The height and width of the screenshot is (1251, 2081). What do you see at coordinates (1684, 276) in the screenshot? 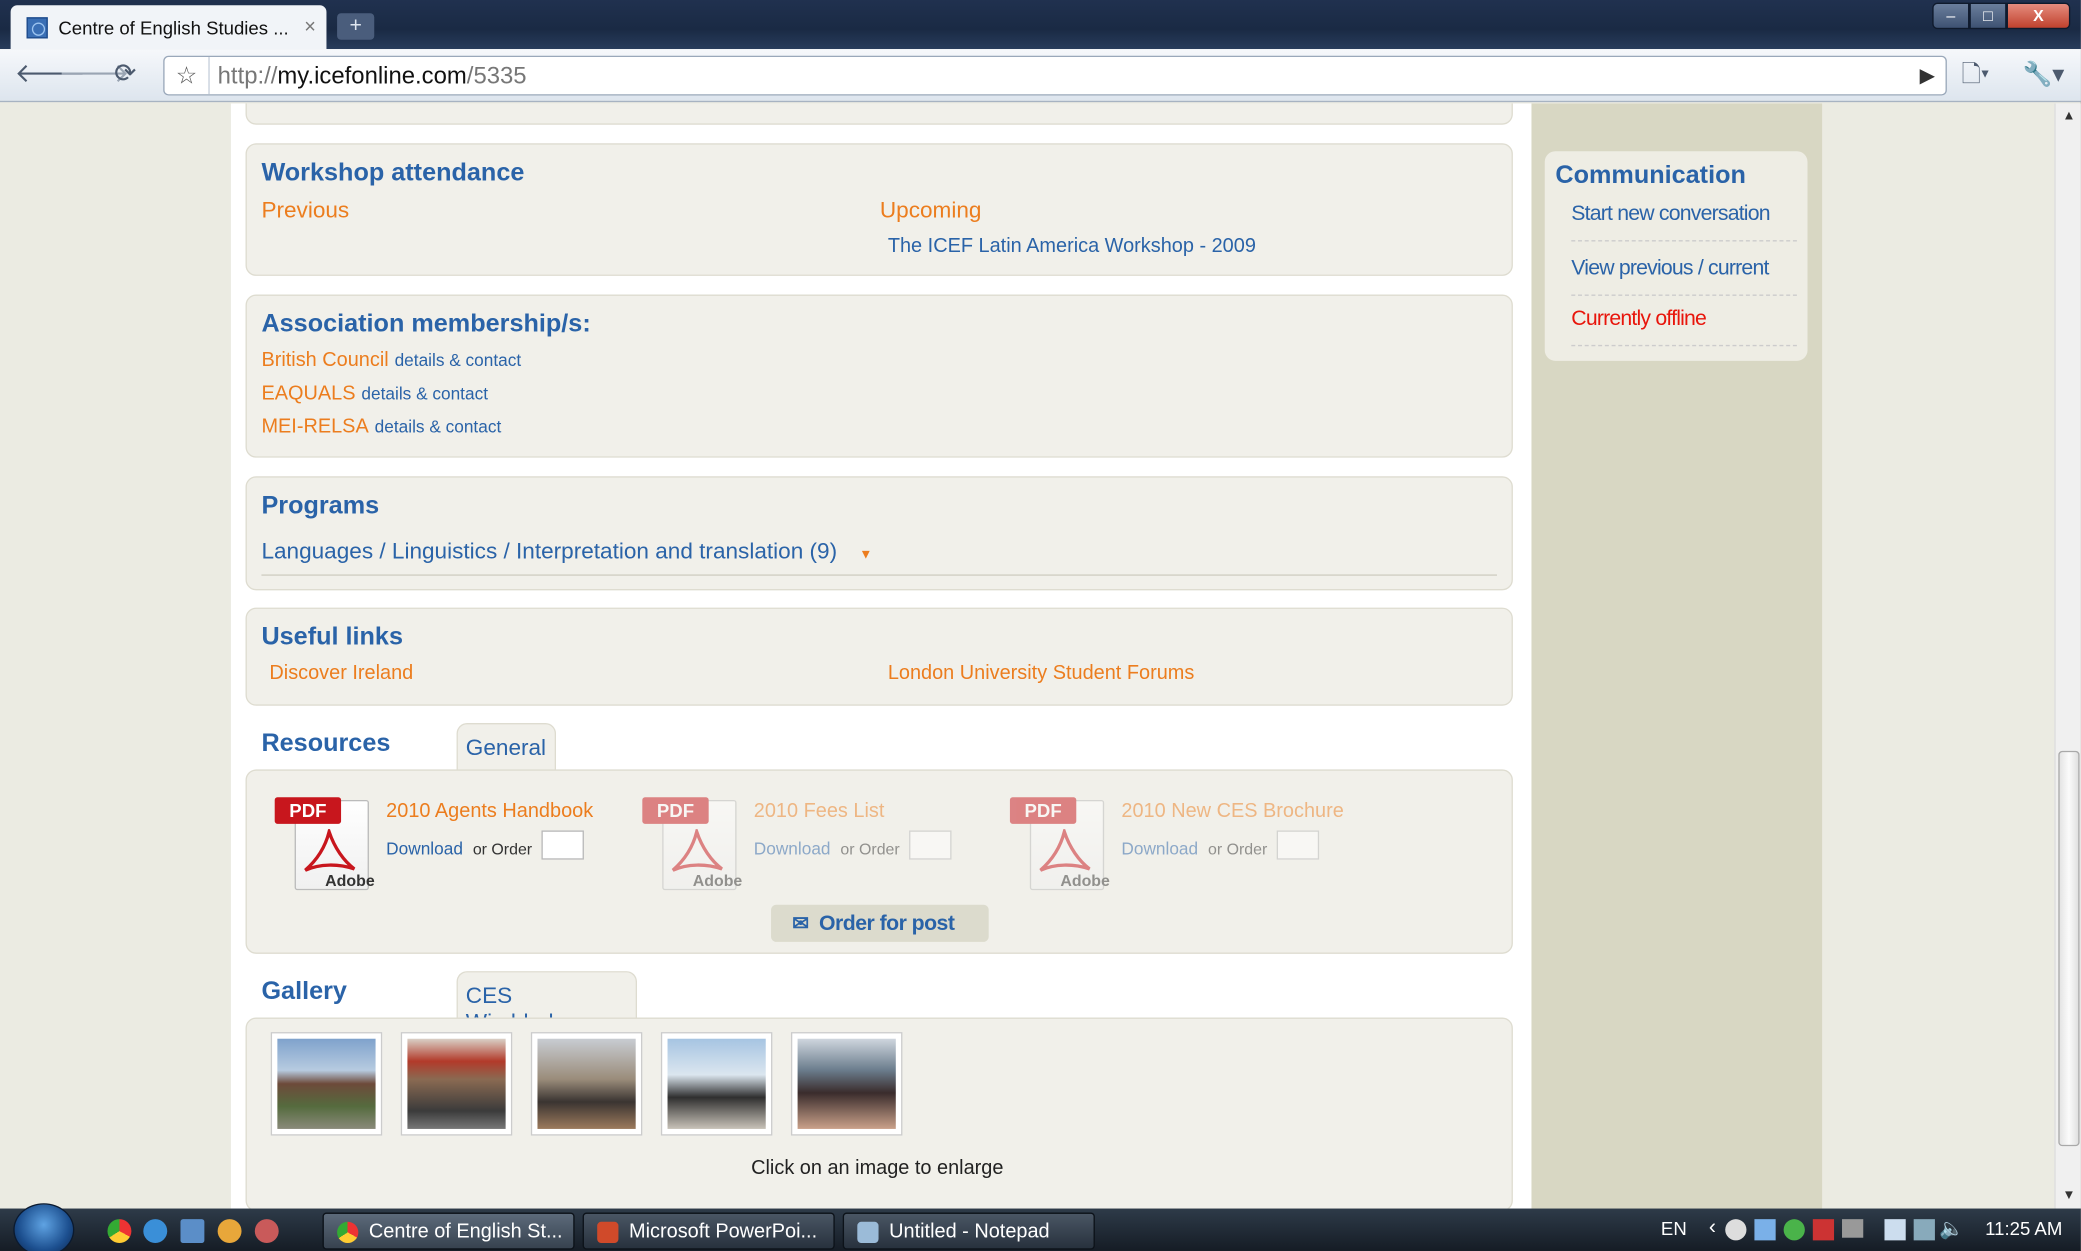
I see `view-conversations-link: View previous / current` at bounding box center [1684, 276].